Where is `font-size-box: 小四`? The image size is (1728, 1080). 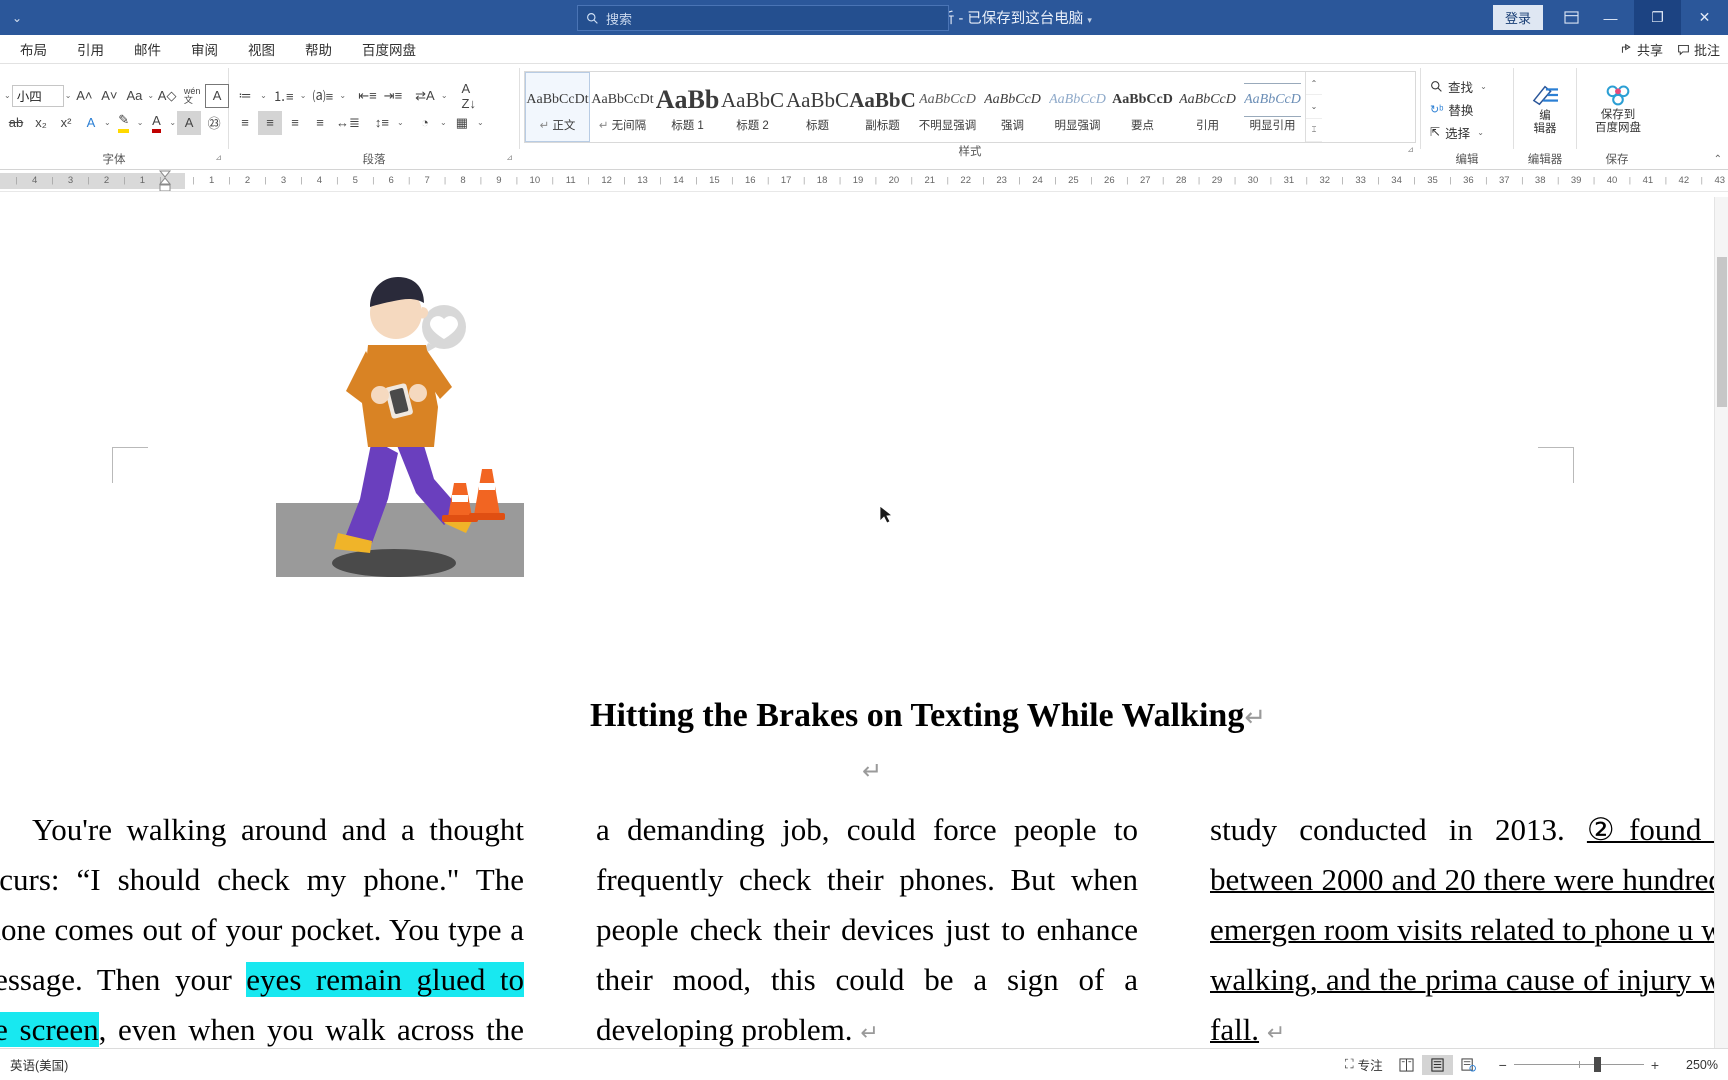 font-size-box: 小四 is located at coordinates (37, 95).